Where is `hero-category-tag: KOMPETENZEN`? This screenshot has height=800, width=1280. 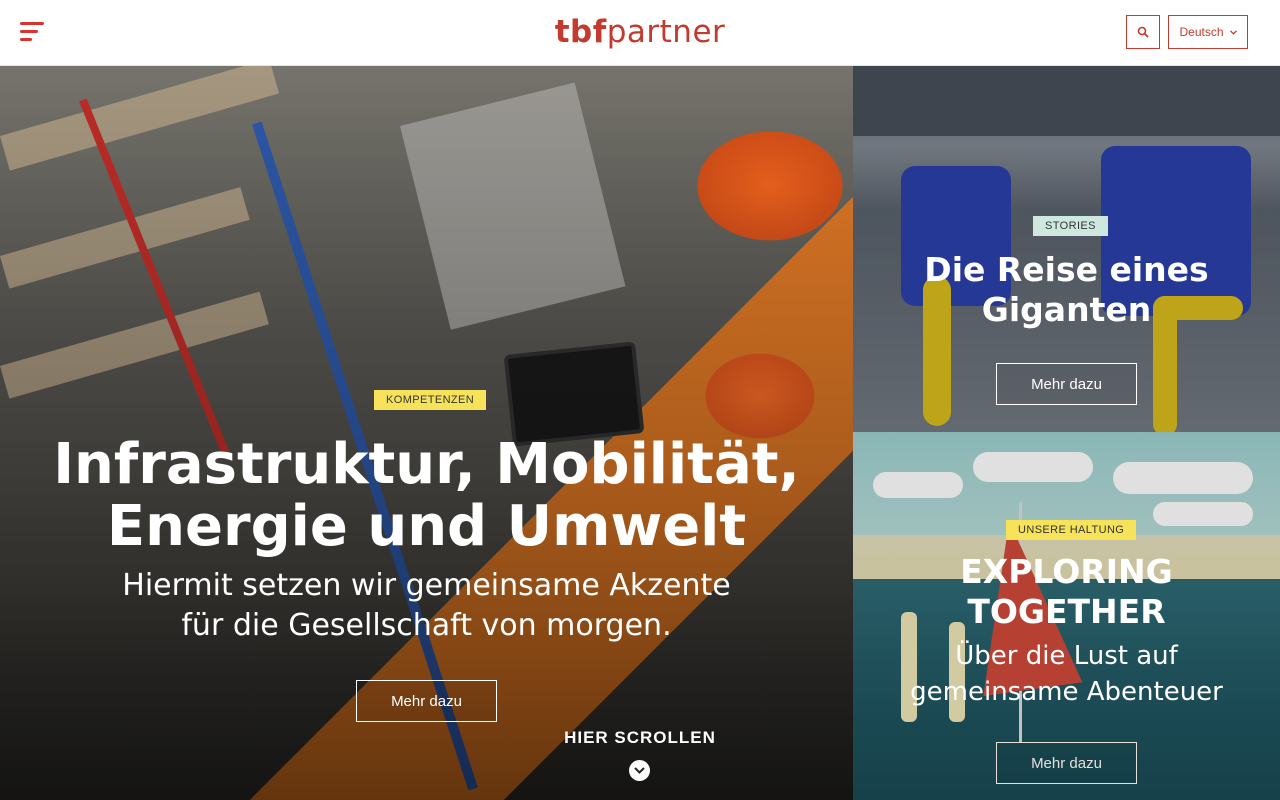 hero-category-tag: KOMPETENZEN is located at coordinates (430, 400).